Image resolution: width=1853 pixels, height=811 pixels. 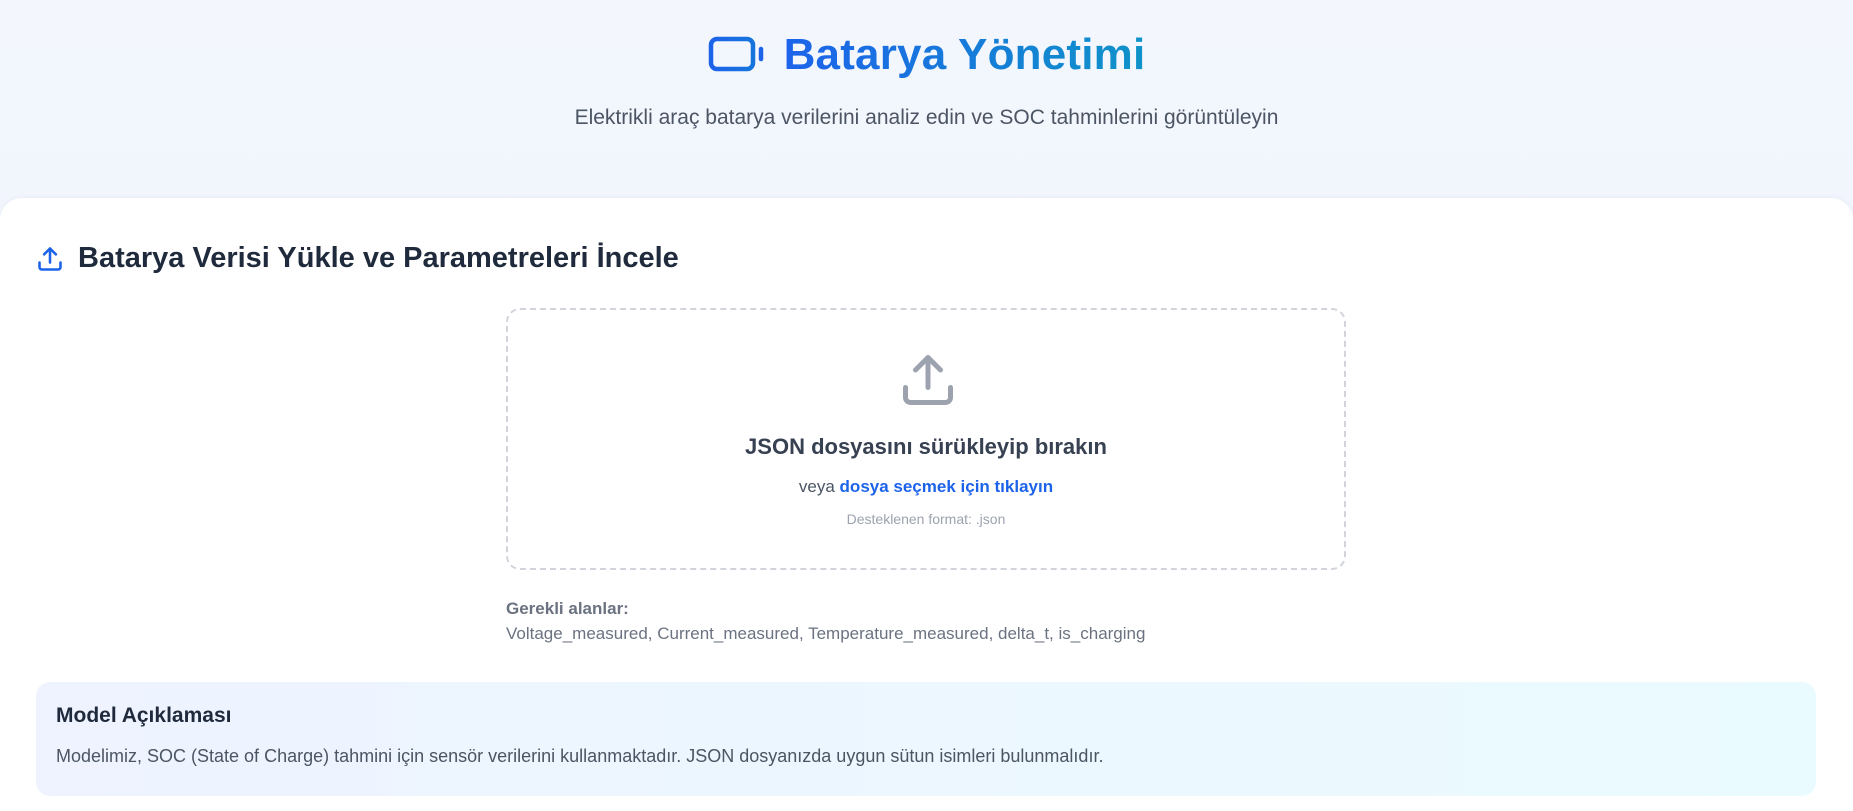 What do you see at coordinates (926, 519) in the screenshot?
I see `supported-format-note: Desteklenen format: .json` at bounding box center [926, 519].